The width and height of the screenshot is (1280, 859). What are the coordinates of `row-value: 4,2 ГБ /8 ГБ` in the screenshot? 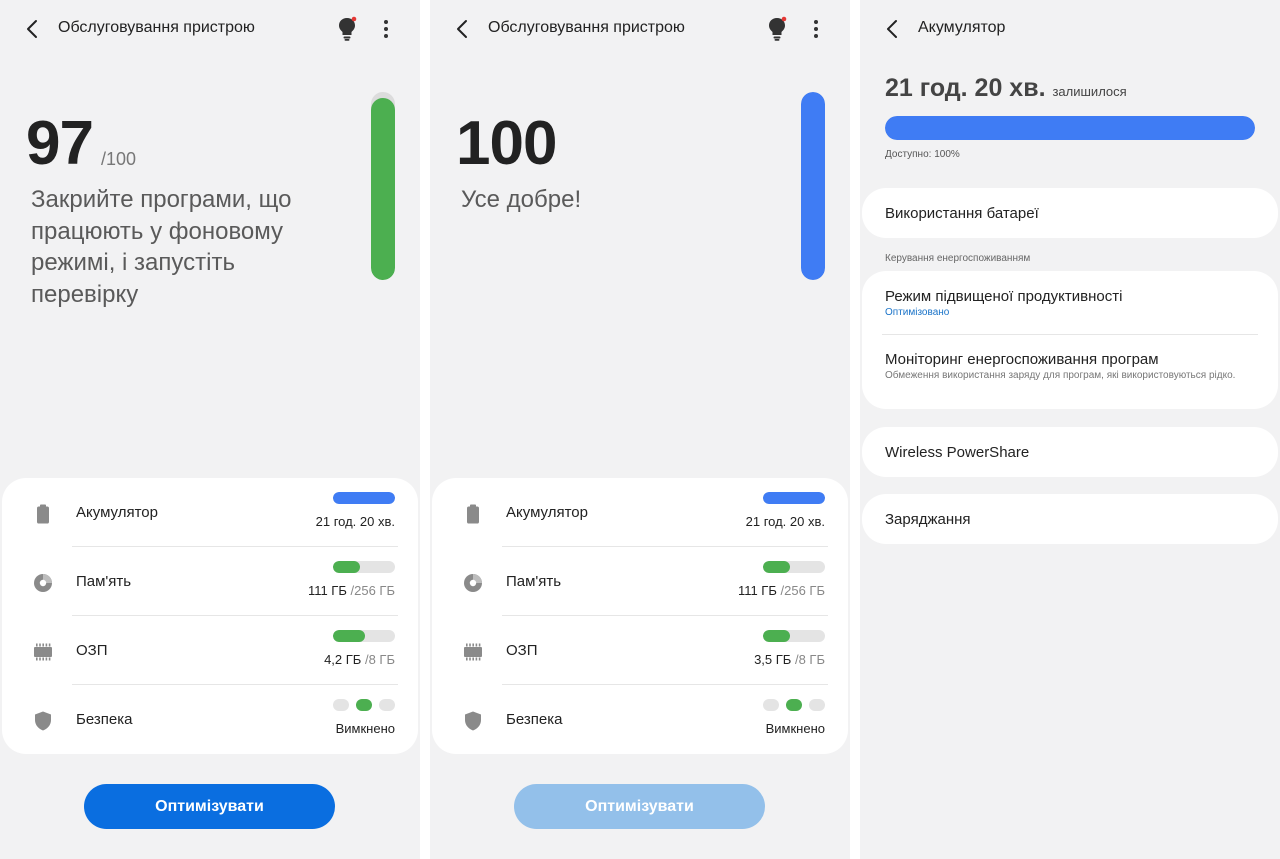 It's located at (359, 659).